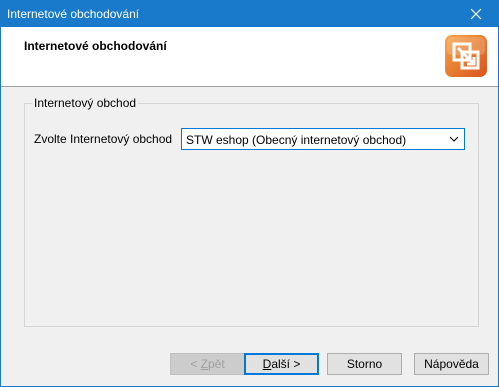  I want to click on back-button: < Zpět, so click(207, 364).